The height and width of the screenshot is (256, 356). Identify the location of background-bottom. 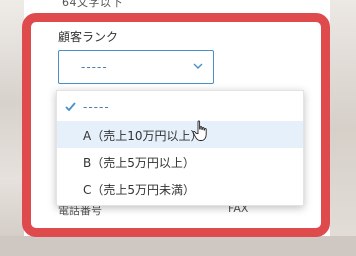
(178, 246).